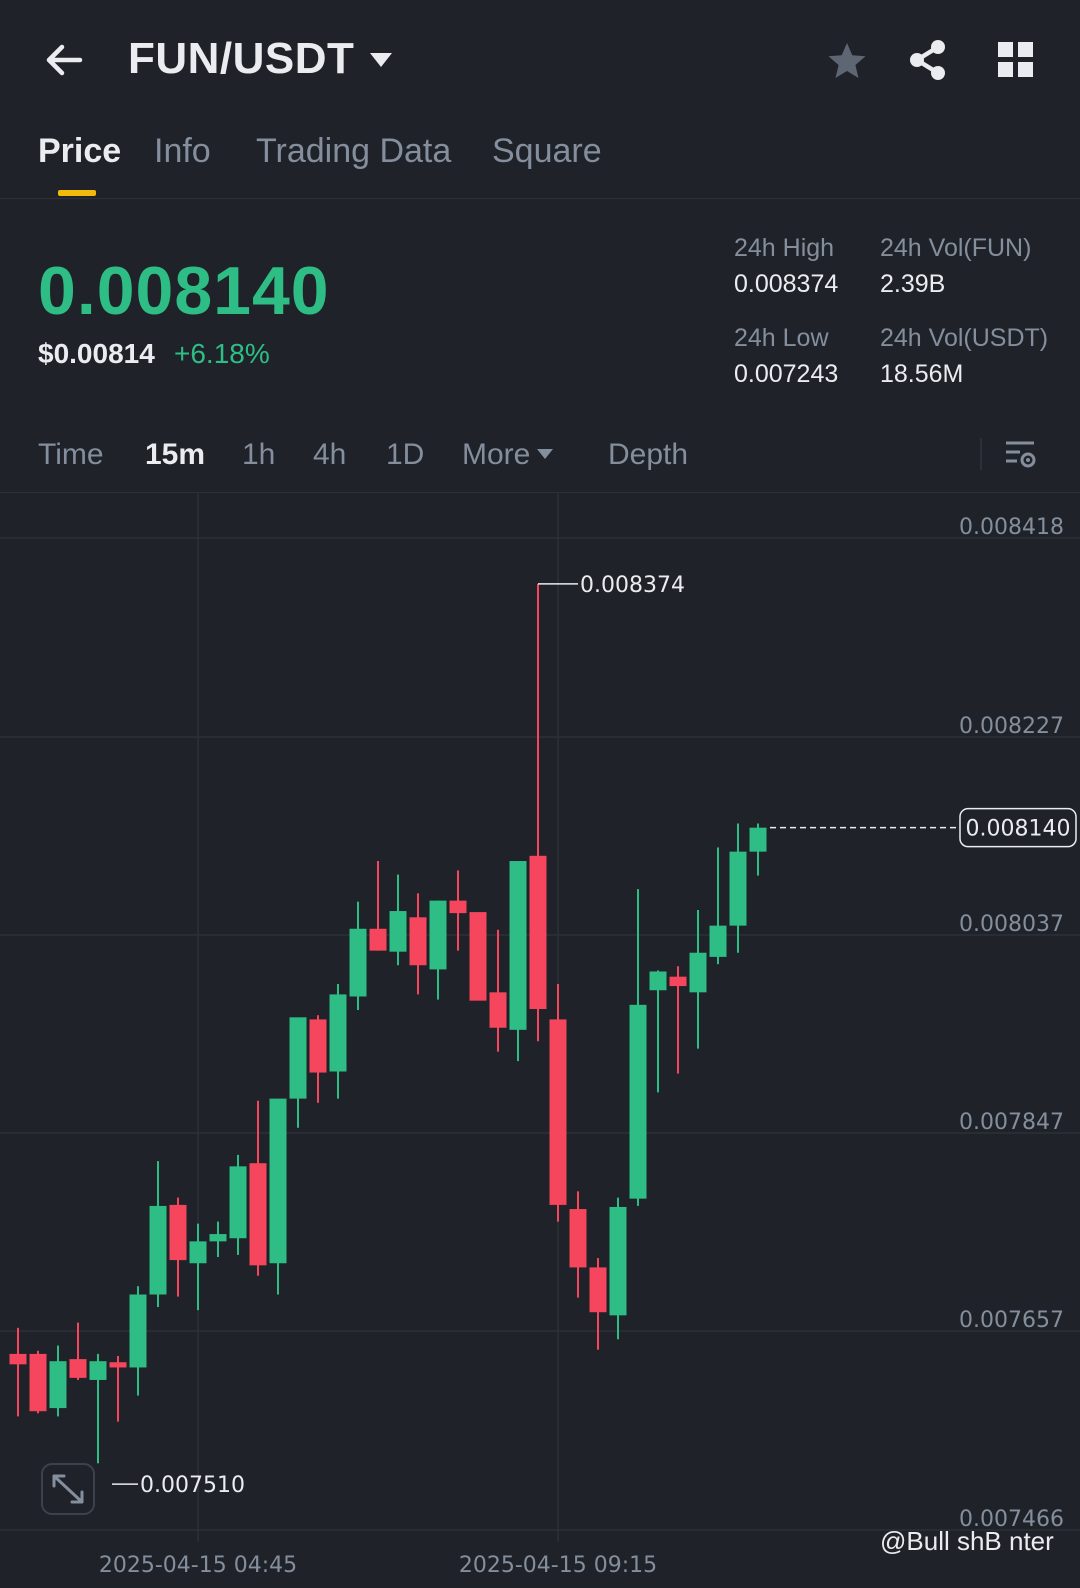 The height and width of the screenshot is (1588, 1080). Describe the element at coordinates (545, 454) in the screenshot. I see `more-caret-icon` at that location.